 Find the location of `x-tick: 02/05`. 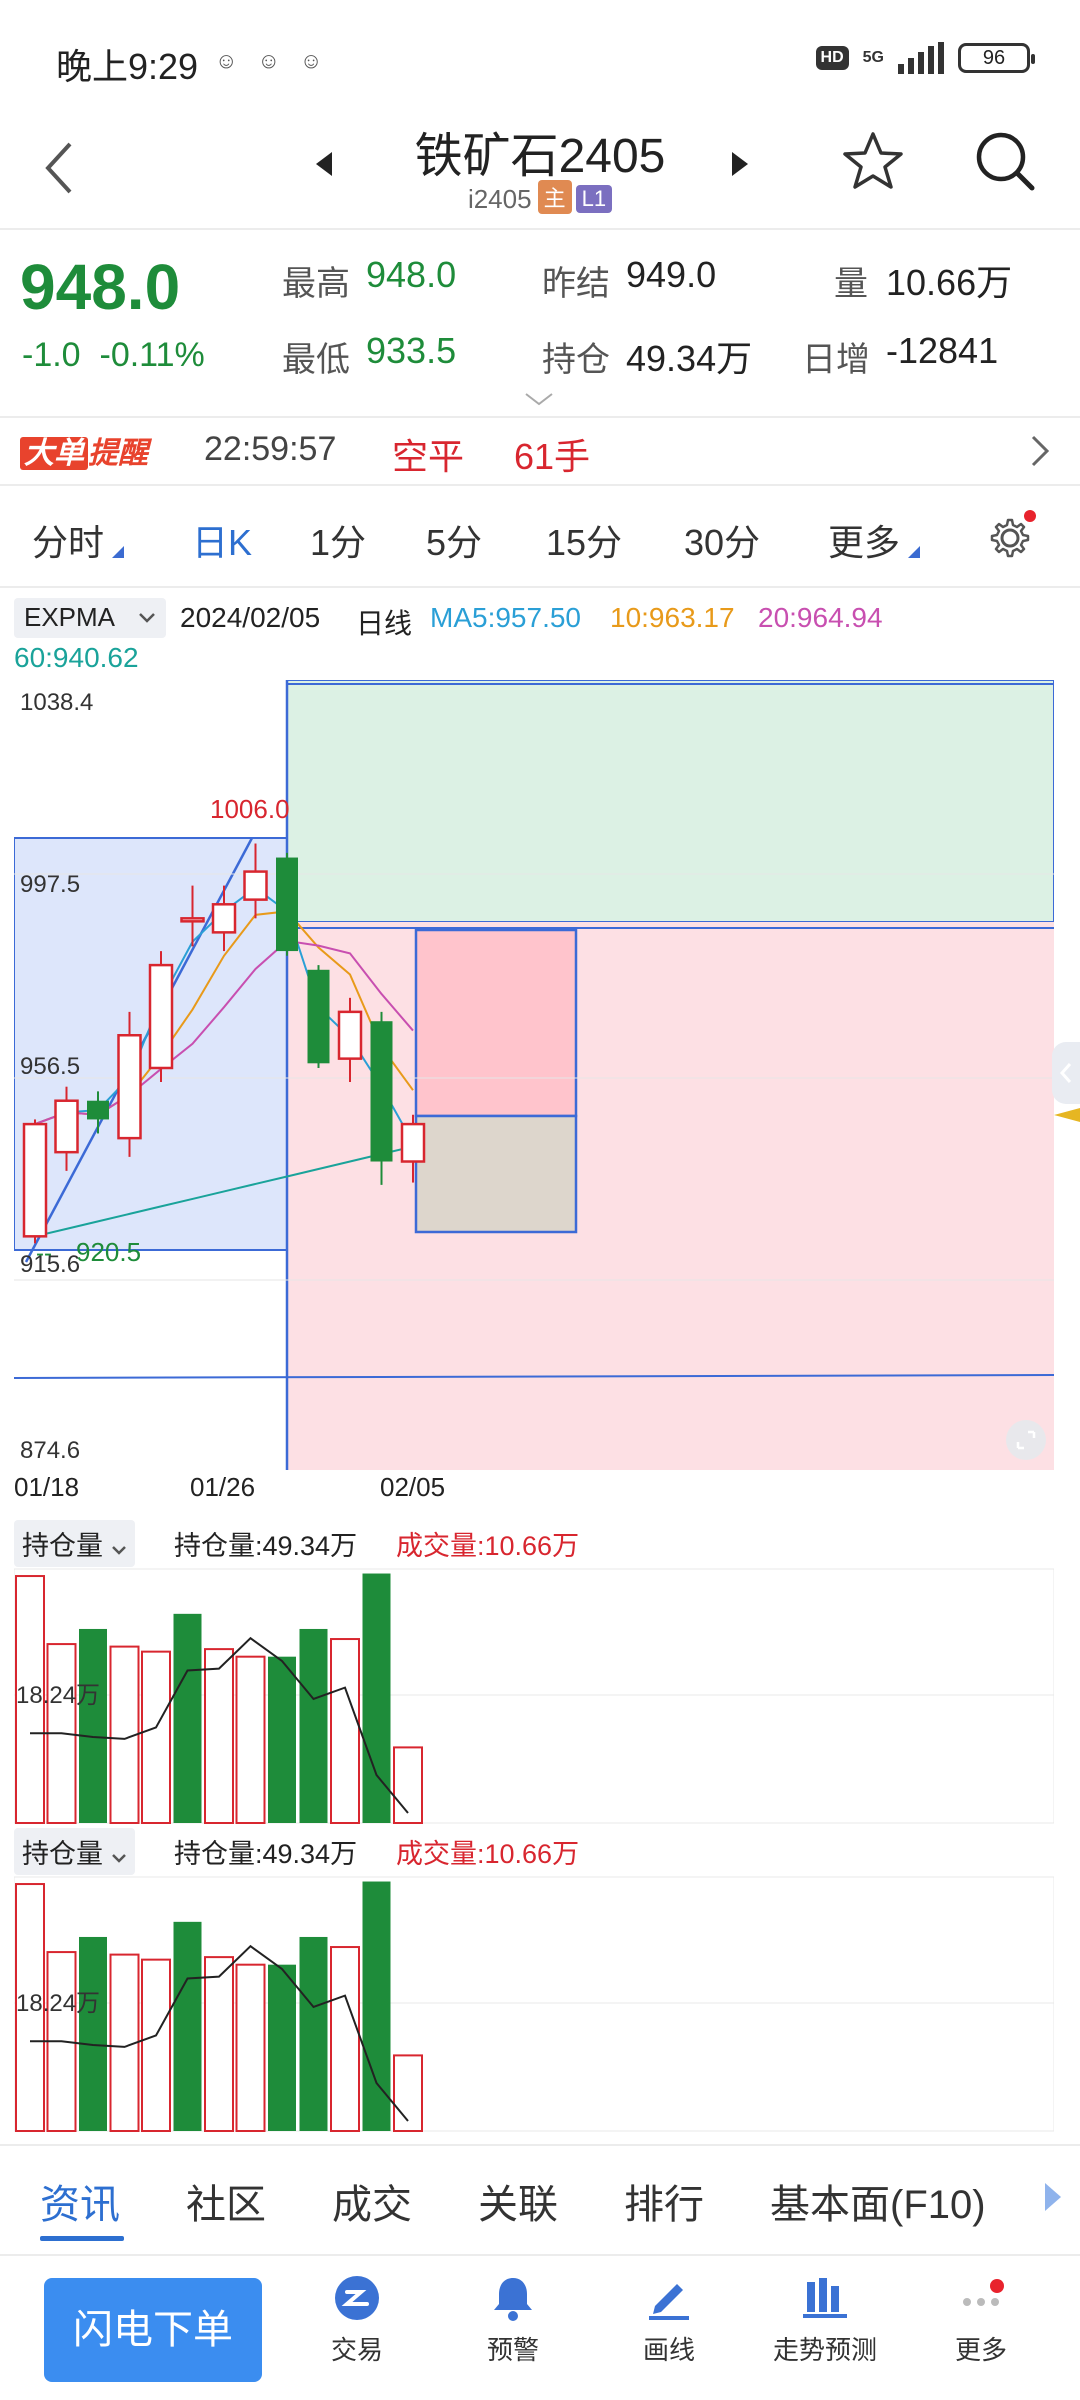

x-tick: 02/05 is located at coordinates (413, 1487).